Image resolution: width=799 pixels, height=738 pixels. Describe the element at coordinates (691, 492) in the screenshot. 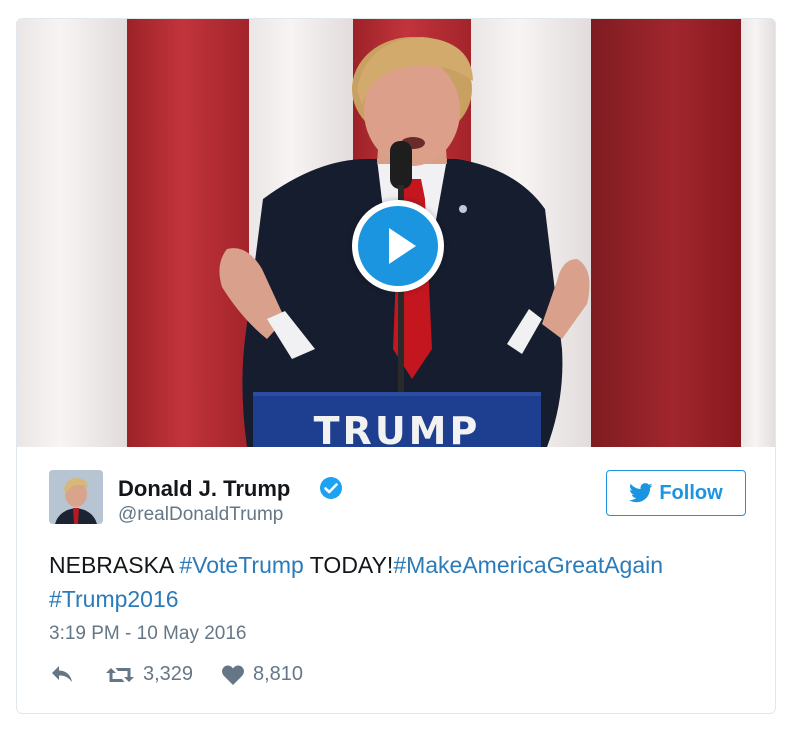

I see `follow-label: Follow` at that location.